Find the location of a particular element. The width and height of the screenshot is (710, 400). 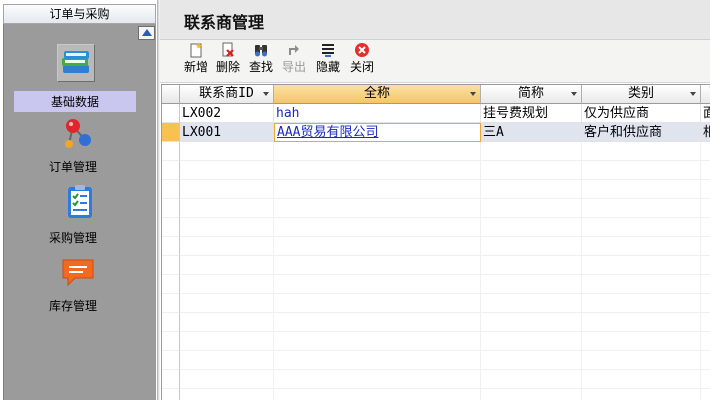

cell-category: 客户和供应商 is located at coordinates (641, 132).